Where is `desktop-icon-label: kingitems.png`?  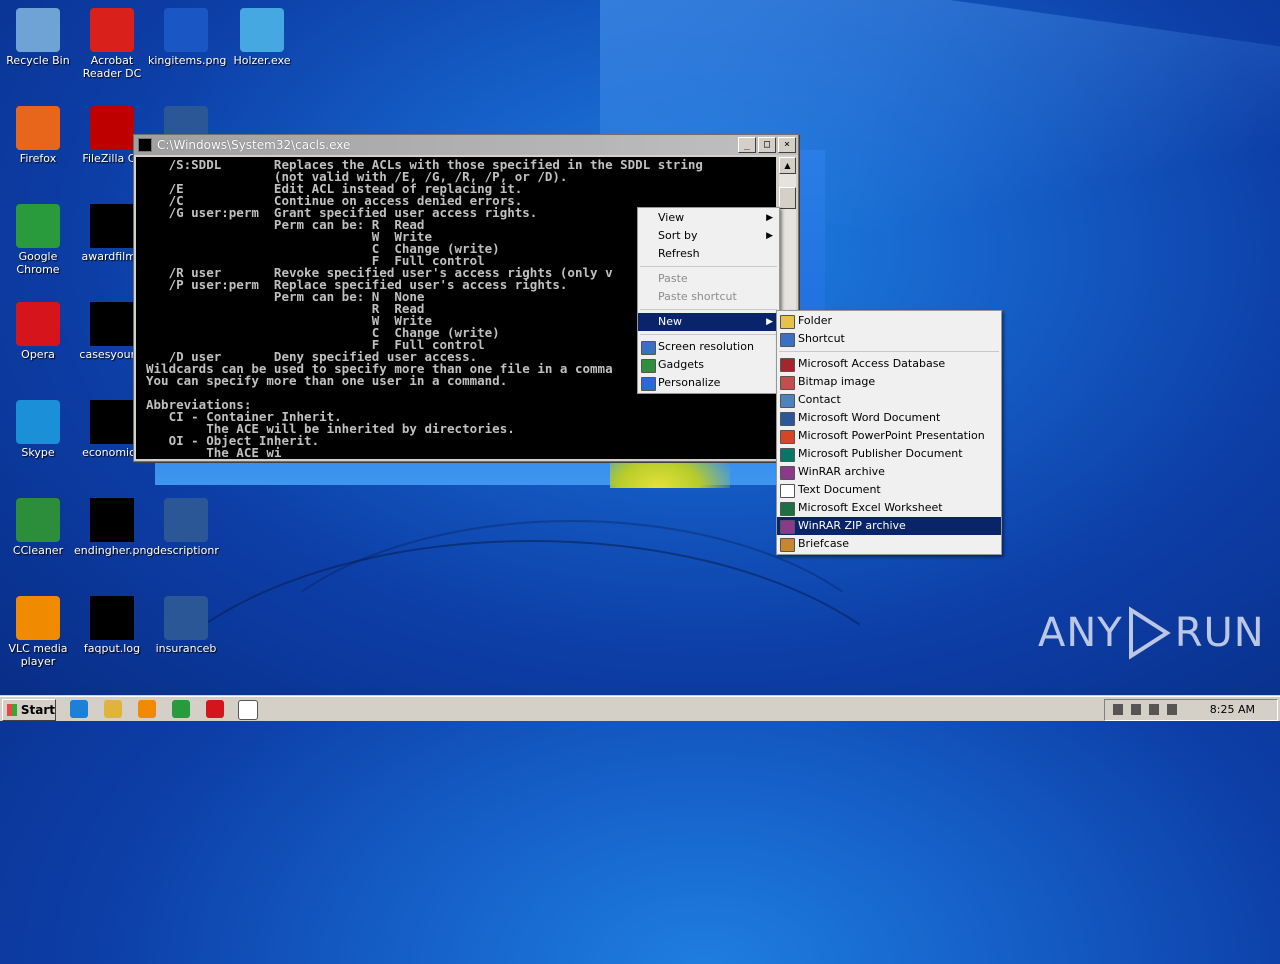
desktop-icon-label: kingitems.png is located at coordinates (187, 60).